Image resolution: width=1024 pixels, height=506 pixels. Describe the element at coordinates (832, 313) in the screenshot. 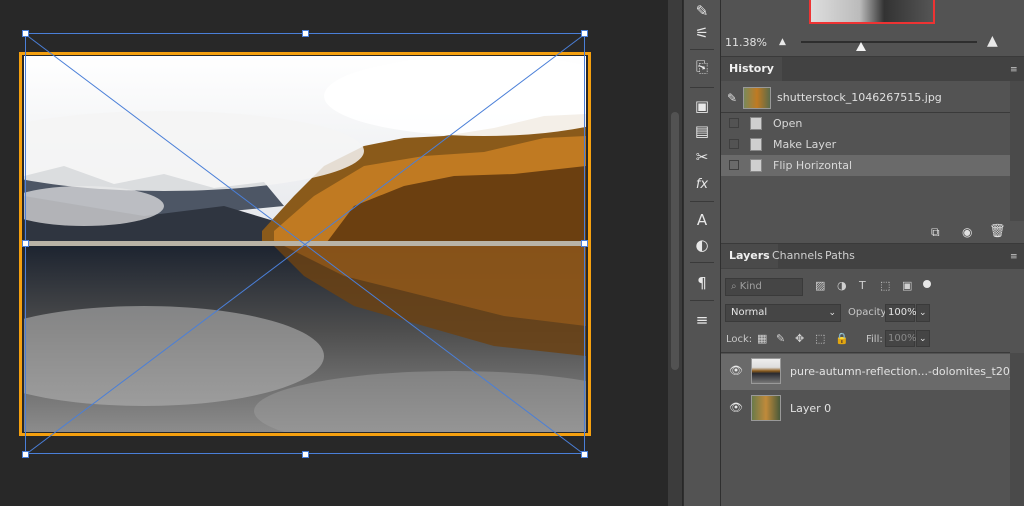

I see `chevron-down-icon: ⌄` at that location.